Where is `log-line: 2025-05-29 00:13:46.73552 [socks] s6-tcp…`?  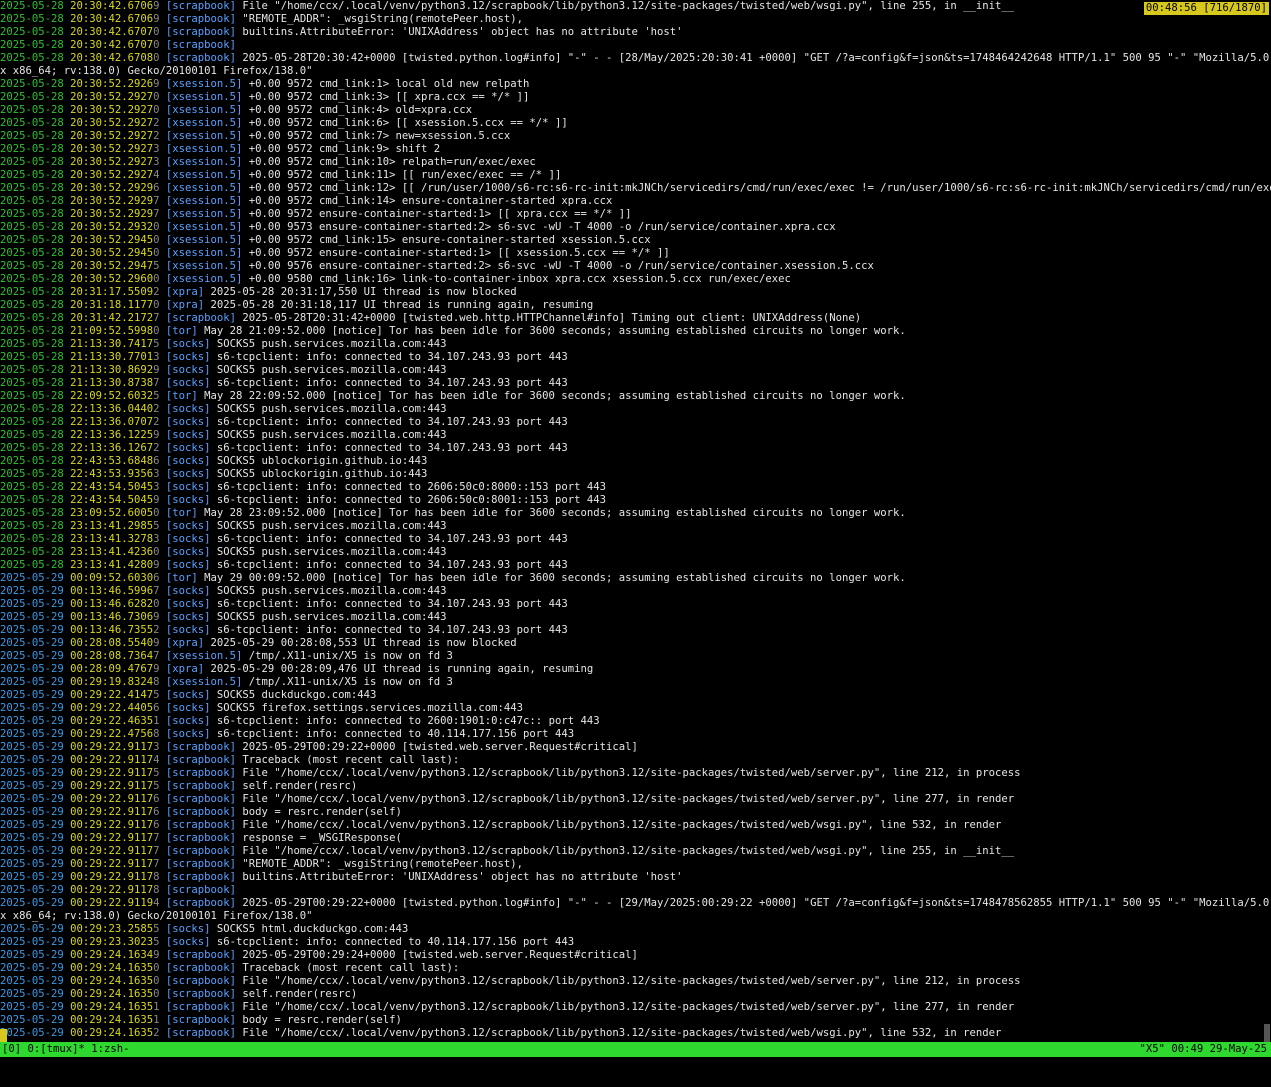 log-line: 2025-05-29 00:13:46.73552 [socks] s6-tcp… is located at coordinates (635, 630).